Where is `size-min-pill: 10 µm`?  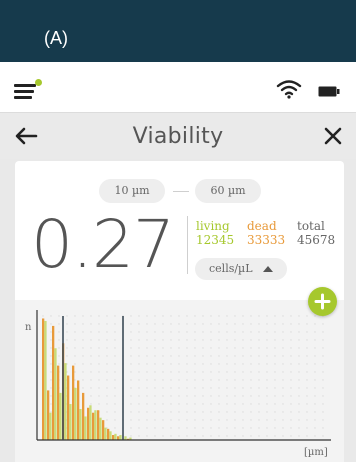
size-min-pill: 10 µm is located at coordinates (132, 191).